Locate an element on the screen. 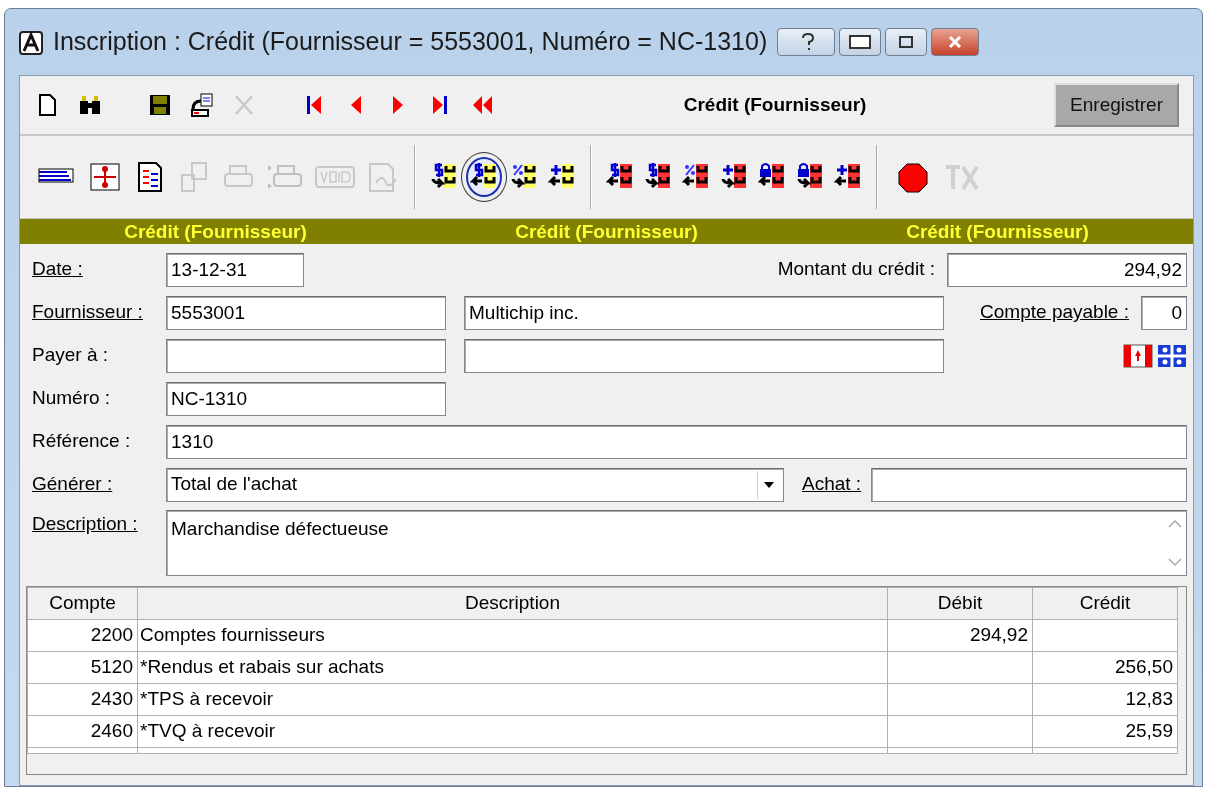 The image size is (1207, 787). field-label: Numéro : is located at coordinates (72, 398).